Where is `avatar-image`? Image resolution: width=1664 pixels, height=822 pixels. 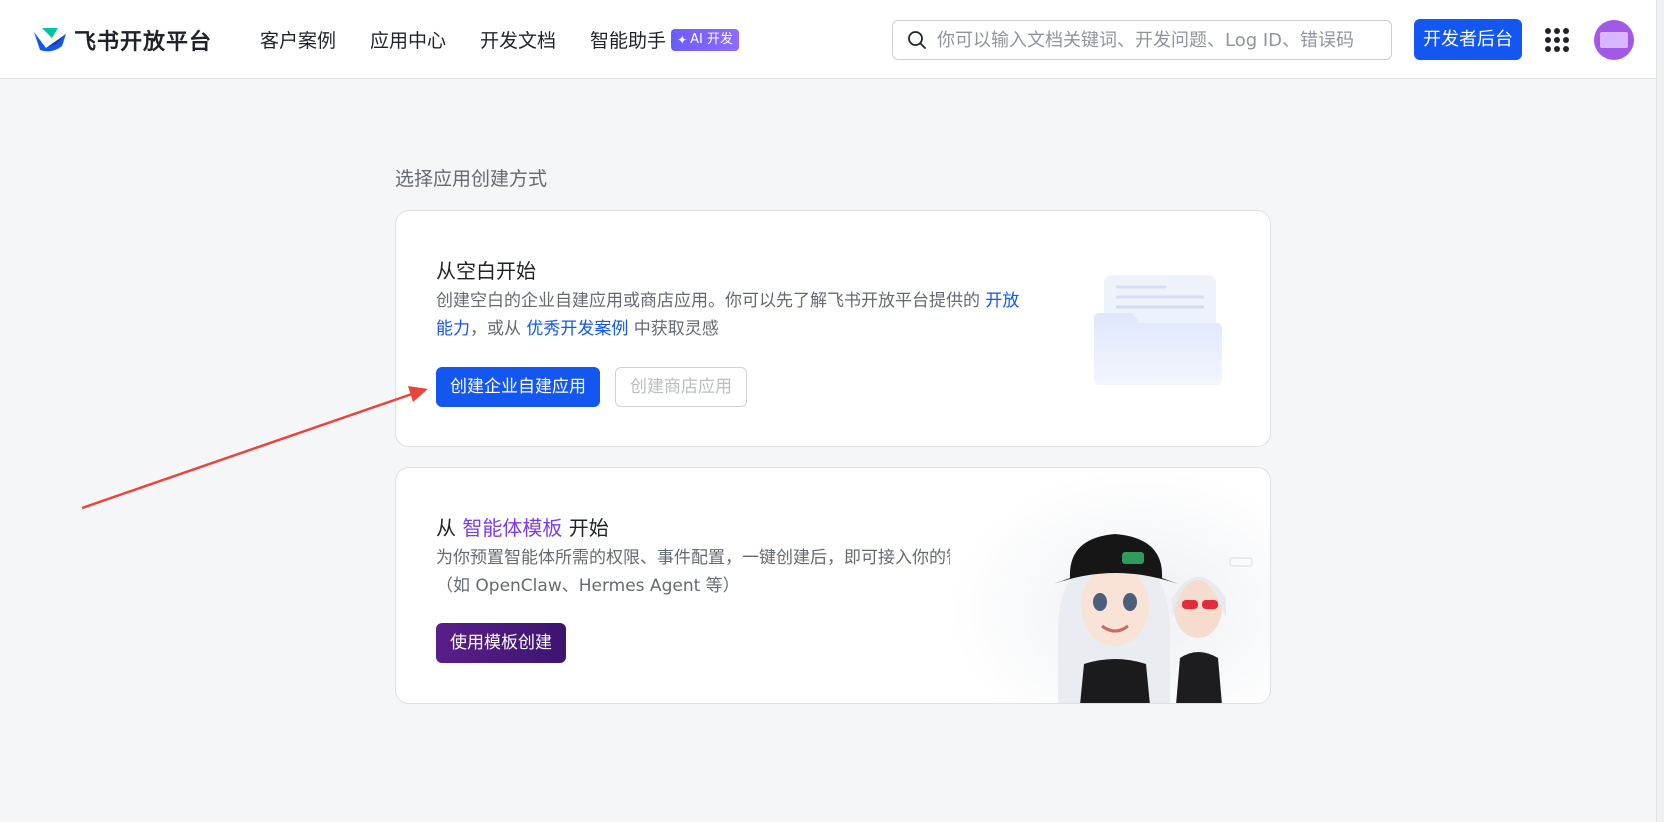
avatar-image is located at coordinates (1614, 40).